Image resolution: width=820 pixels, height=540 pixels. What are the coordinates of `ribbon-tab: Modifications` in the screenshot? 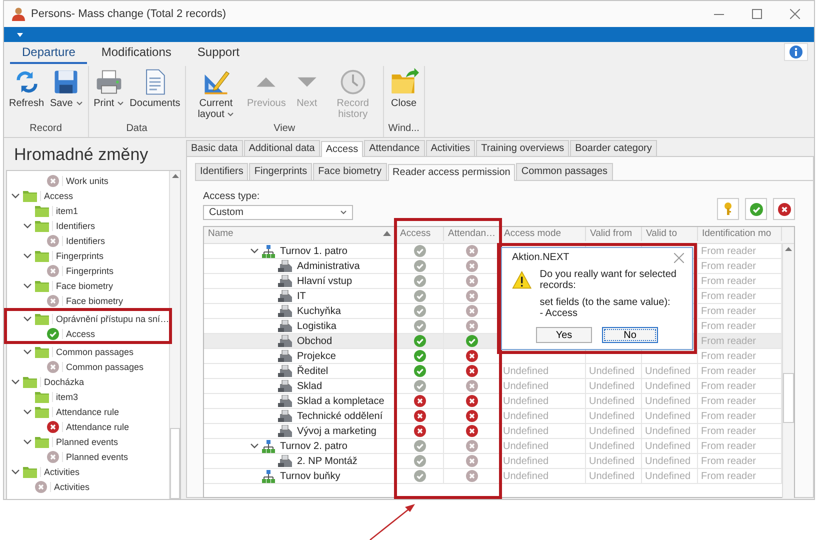 It's located at (136, 54).